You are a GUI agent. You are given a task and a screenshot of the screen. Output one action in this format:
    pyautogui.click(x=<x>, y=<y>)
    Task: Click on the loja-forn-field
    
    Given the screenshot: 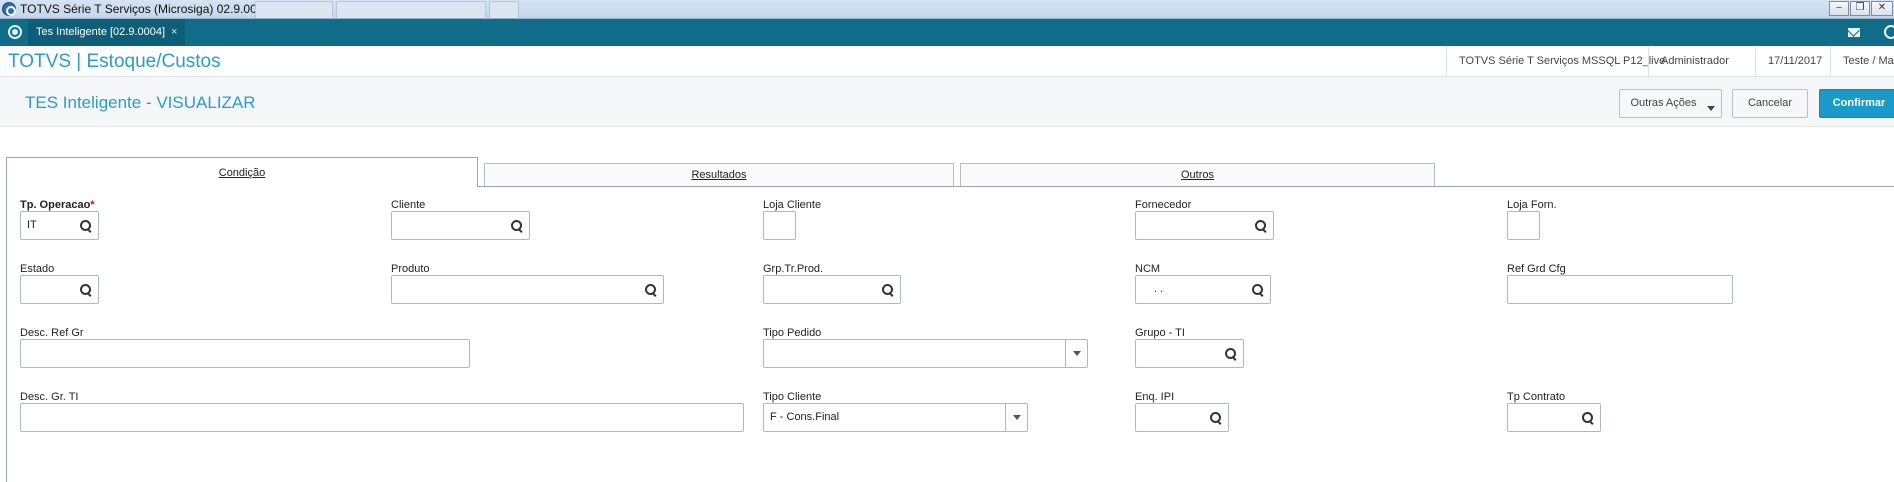 What is the action you would take?
    pyautogui.click(x=1523, y=225)
    